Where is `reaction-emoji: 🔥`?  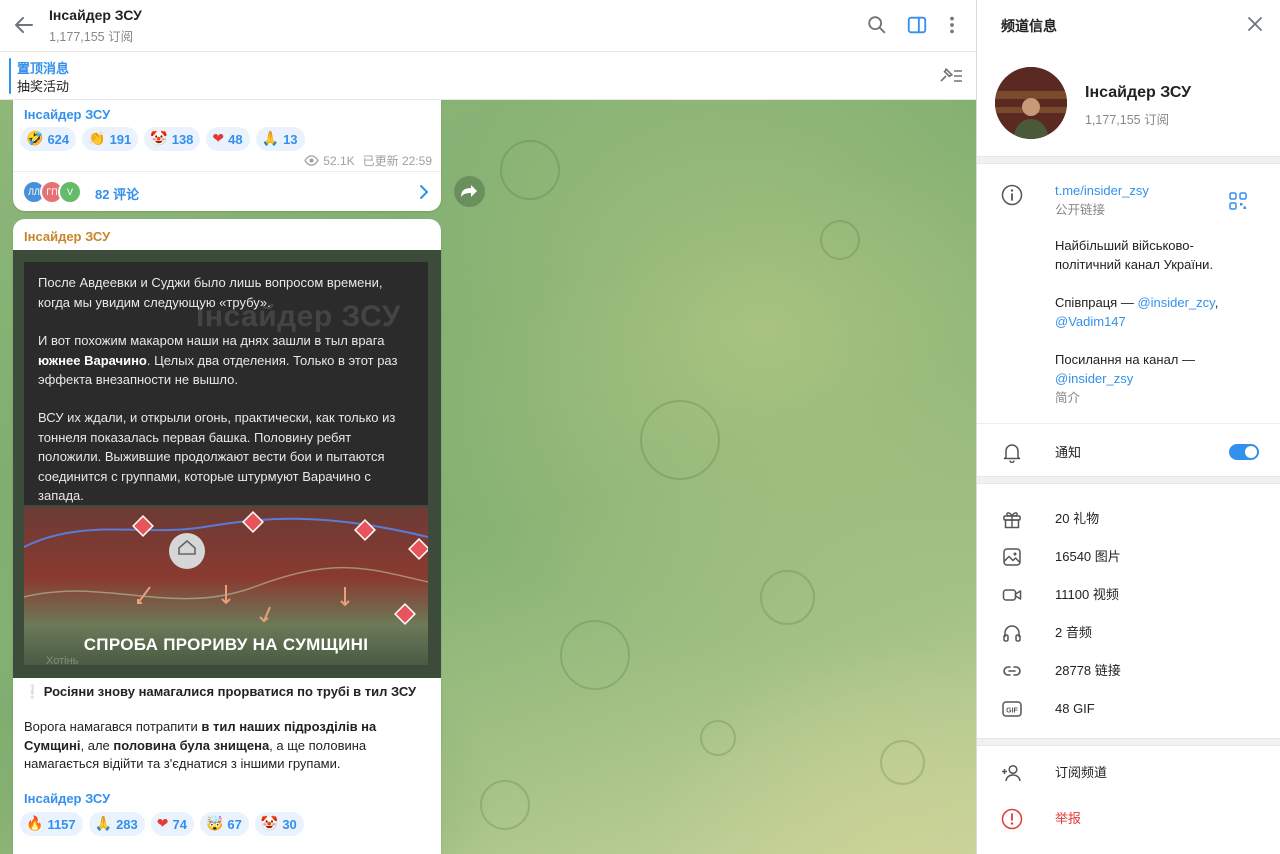
reaction-emoji: 🔥 is located at coordinates (35, 824).